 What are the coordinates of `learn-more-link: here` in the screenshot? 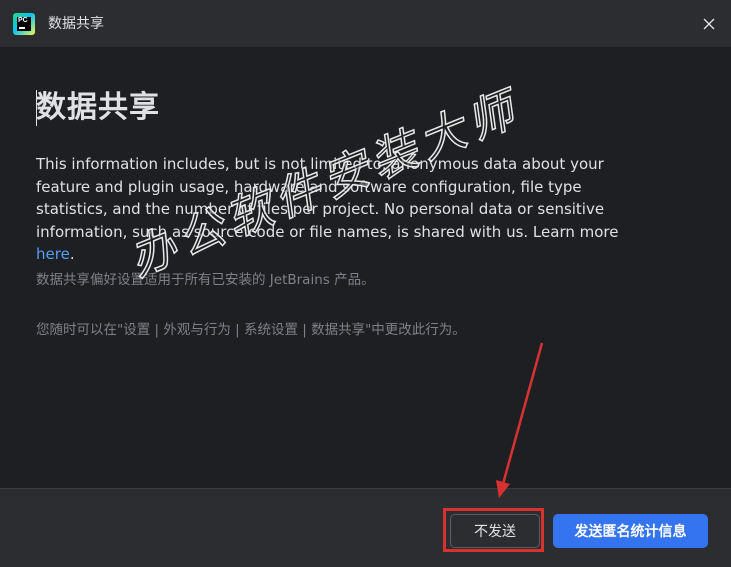 It's located at (53, 254).